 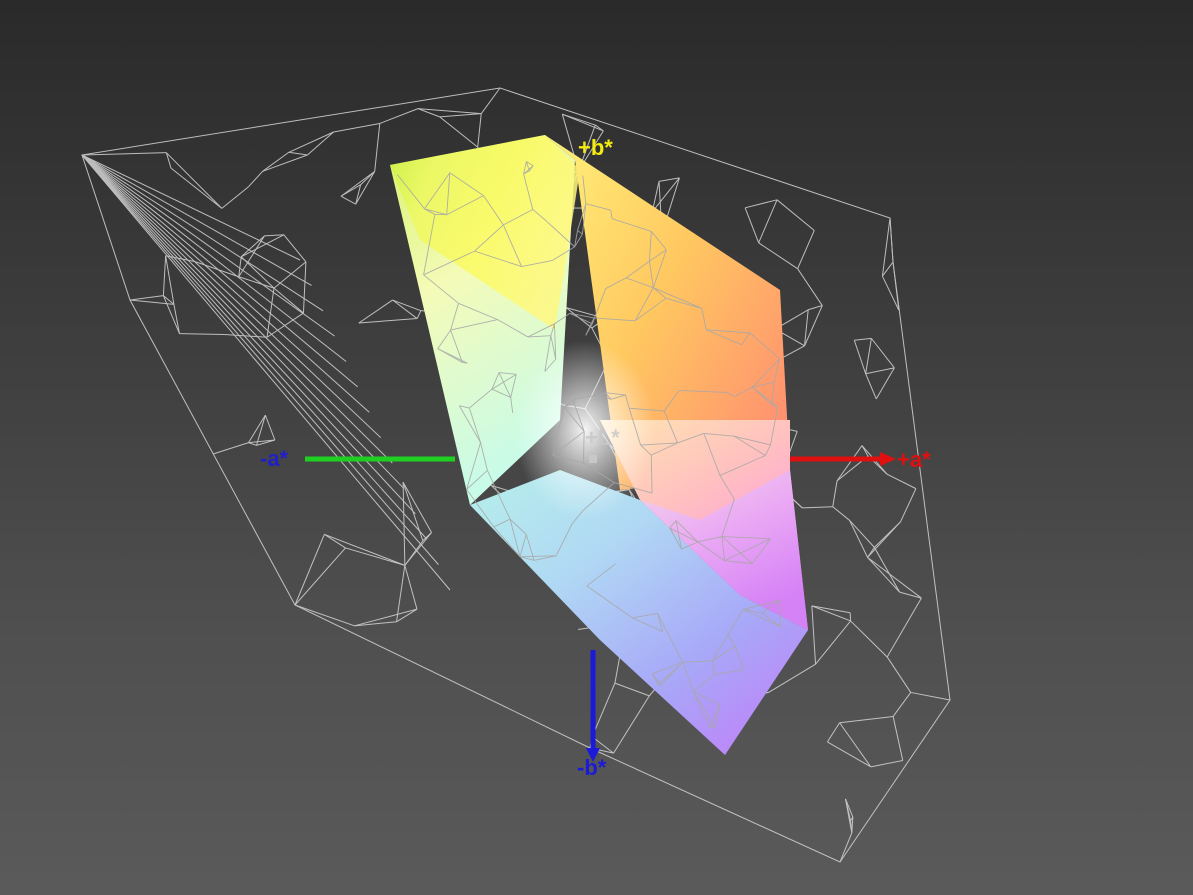 I want to click on axis-label-plus-a: +a*, so click(x=914, y=459).